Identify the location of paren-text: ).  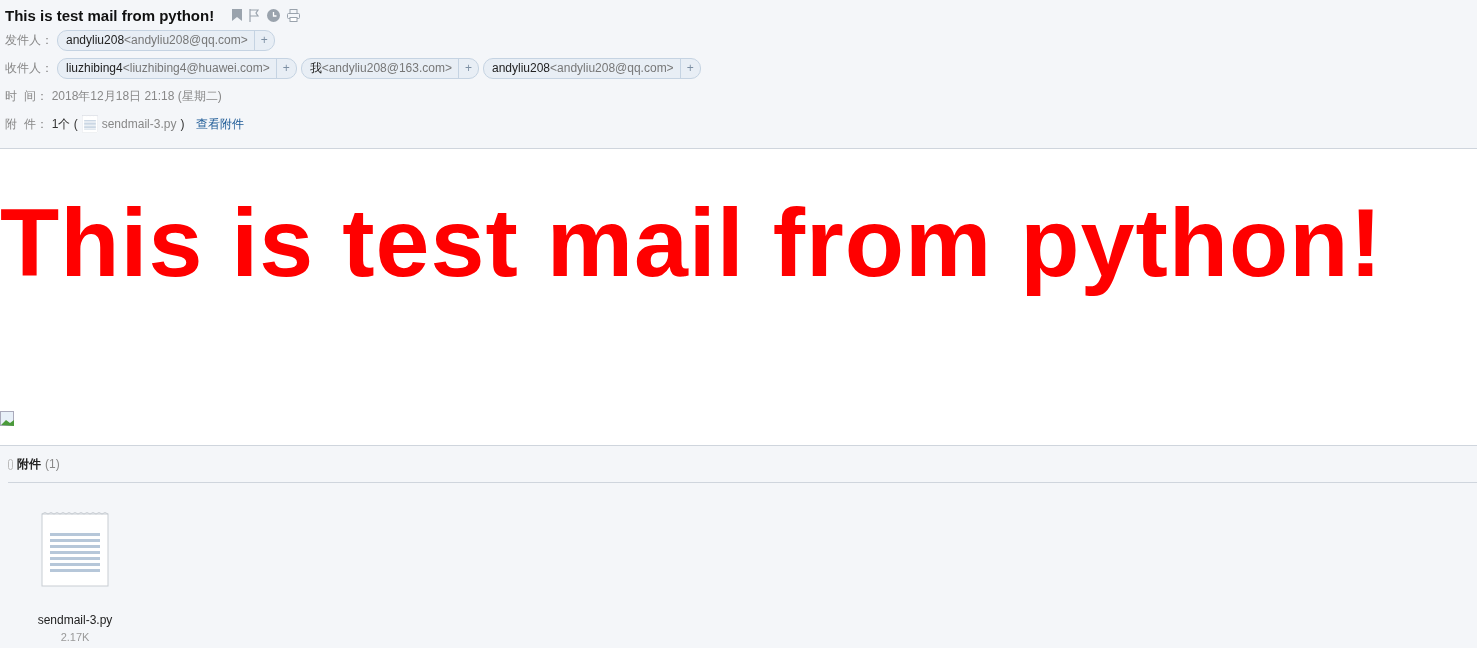
(182, 124).